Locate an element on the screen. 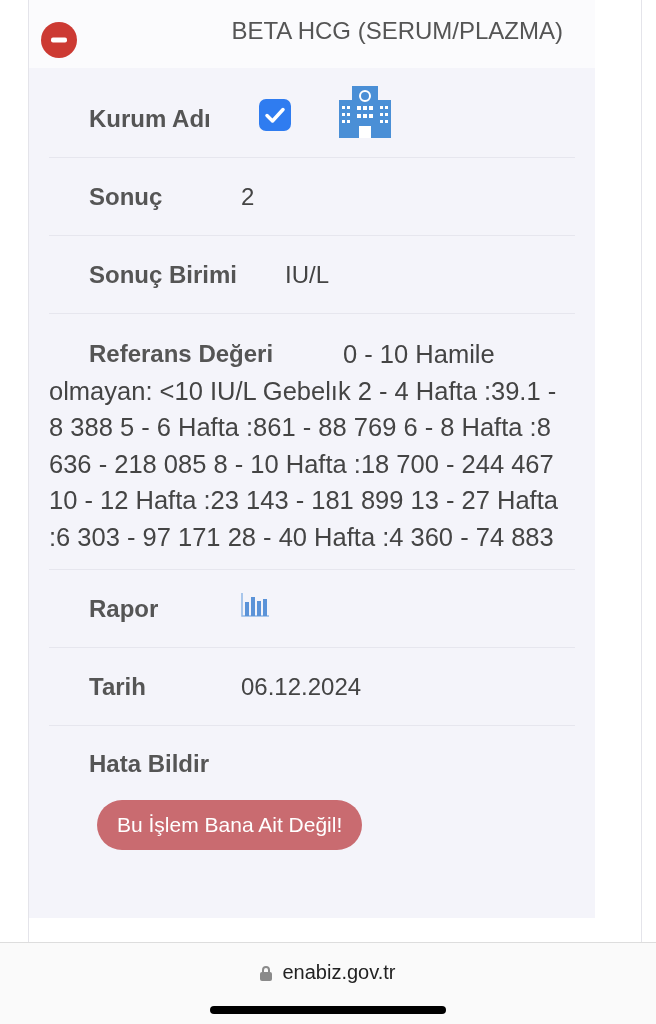  hospital-icon is located at coordinates (364, 111).